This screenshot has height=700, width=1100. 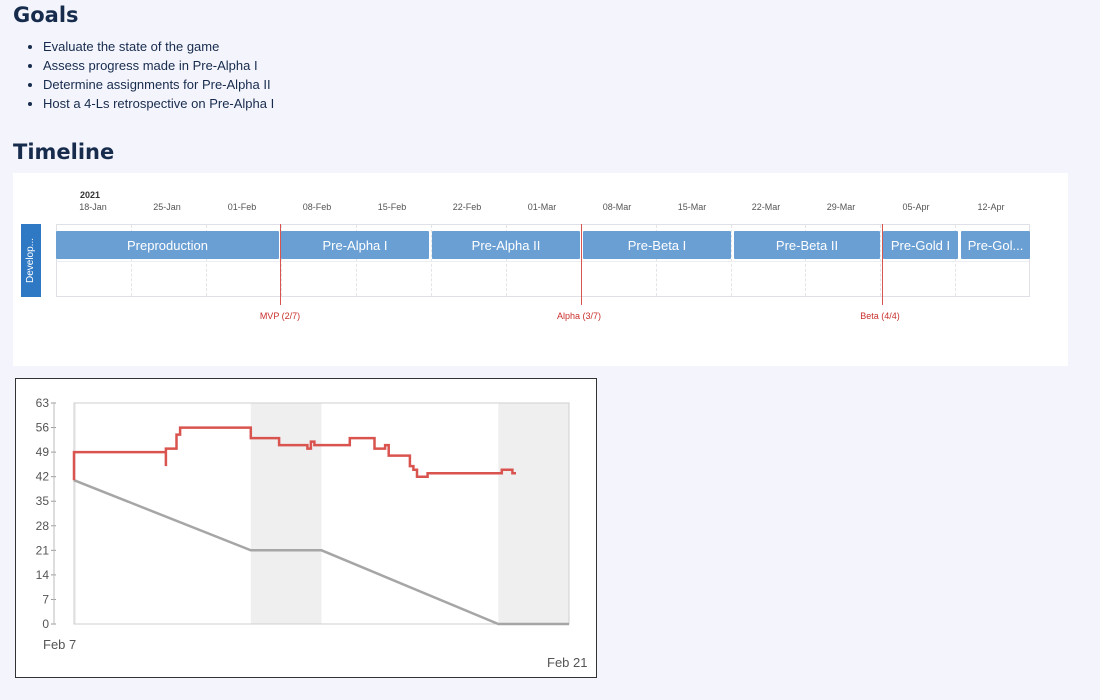 What do you see at coordinates (991, 207) in the screenshot?
I see `timeline-date: 12-Apr` at bounding box center [991, 207].